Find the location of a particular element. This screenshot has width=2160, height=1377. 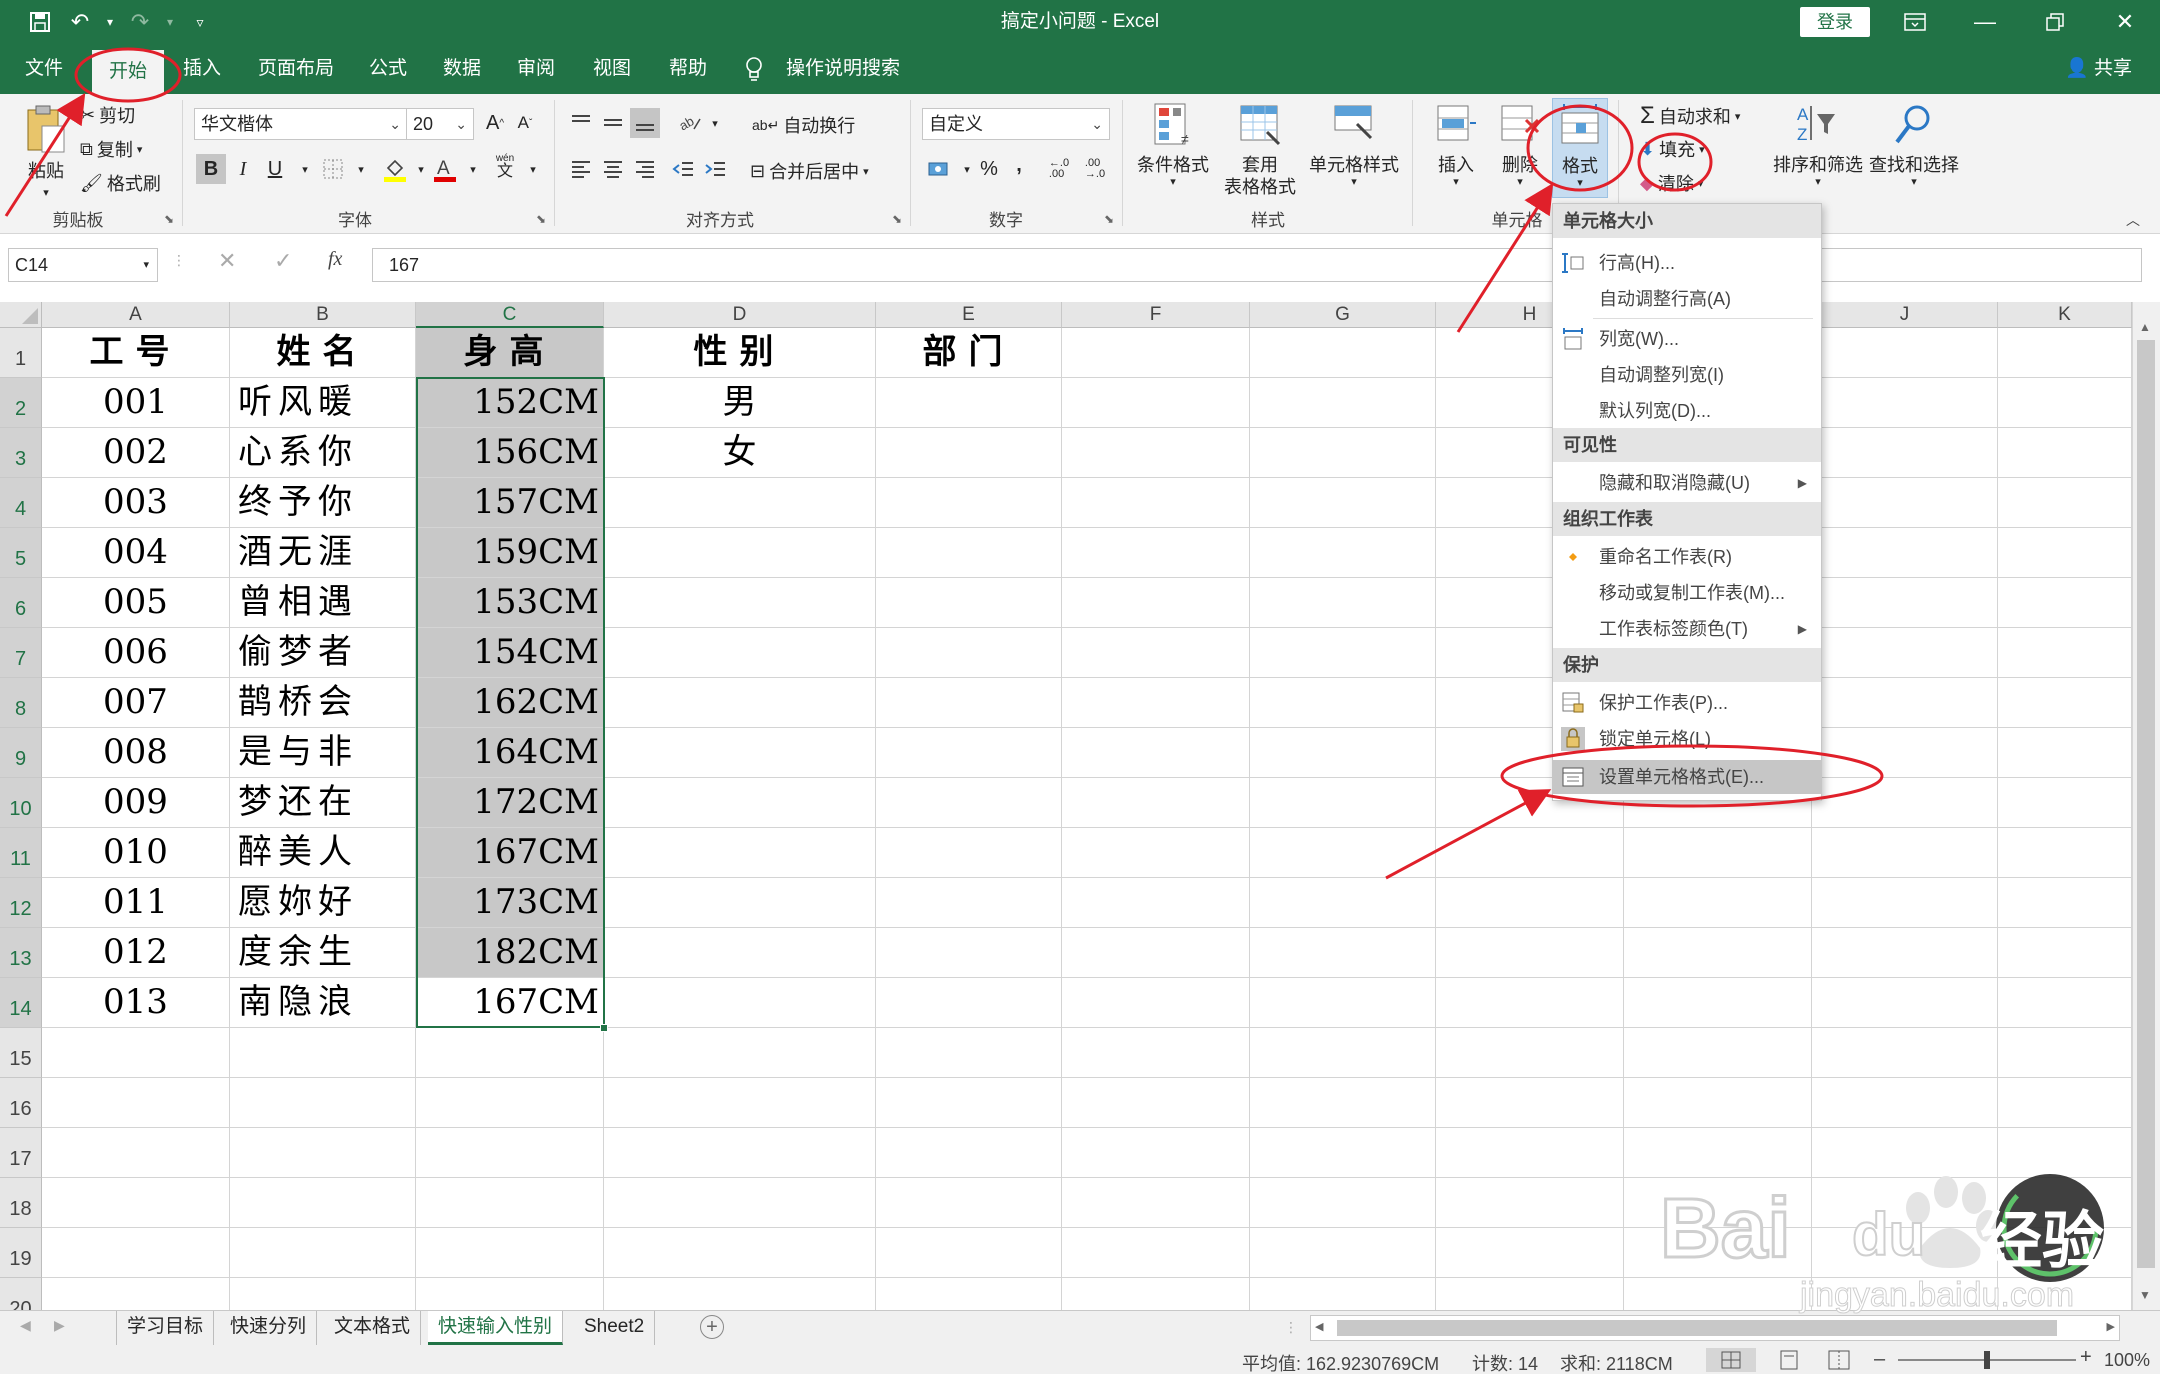

cell-f14 is located at coordinates (1156, 1003).